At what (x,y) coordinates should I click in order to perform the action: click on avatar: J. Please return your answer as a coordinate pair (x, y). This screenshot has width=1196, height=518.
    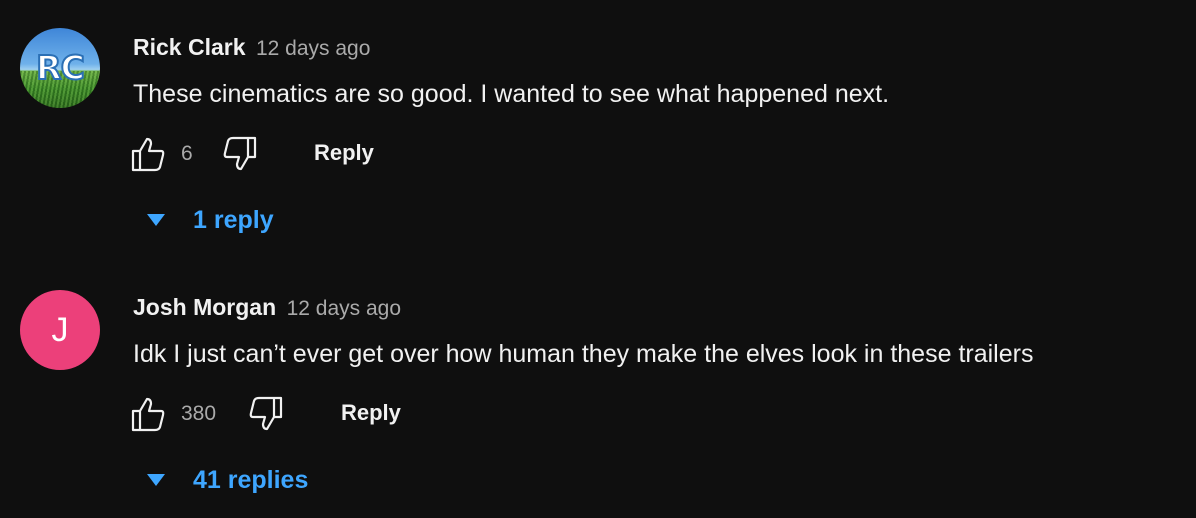
    Looking at the image, I should click on (60, 330).